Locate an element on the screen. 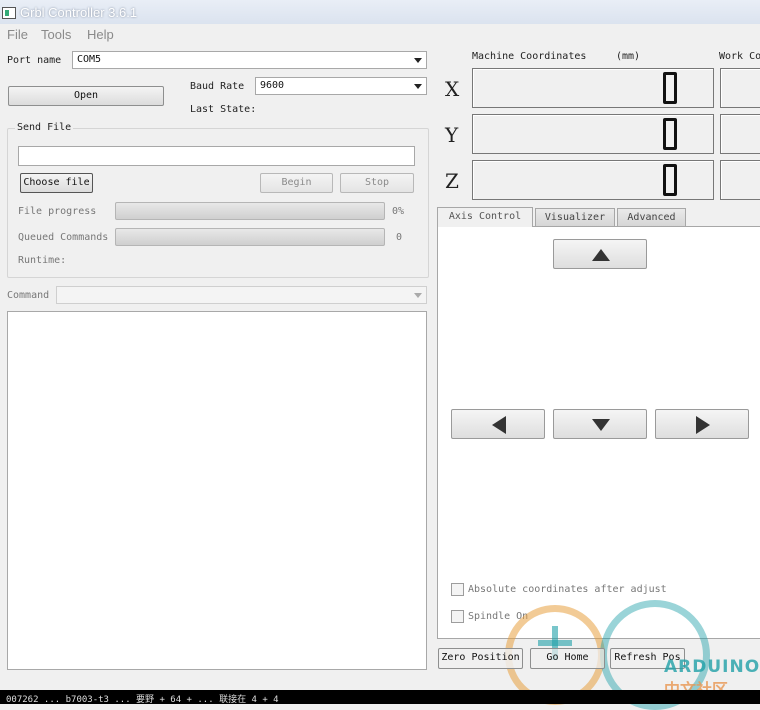 This screenshot has width=760, height=710. baud-rate-label: Baud Rate is located at coordinates (217, 86).